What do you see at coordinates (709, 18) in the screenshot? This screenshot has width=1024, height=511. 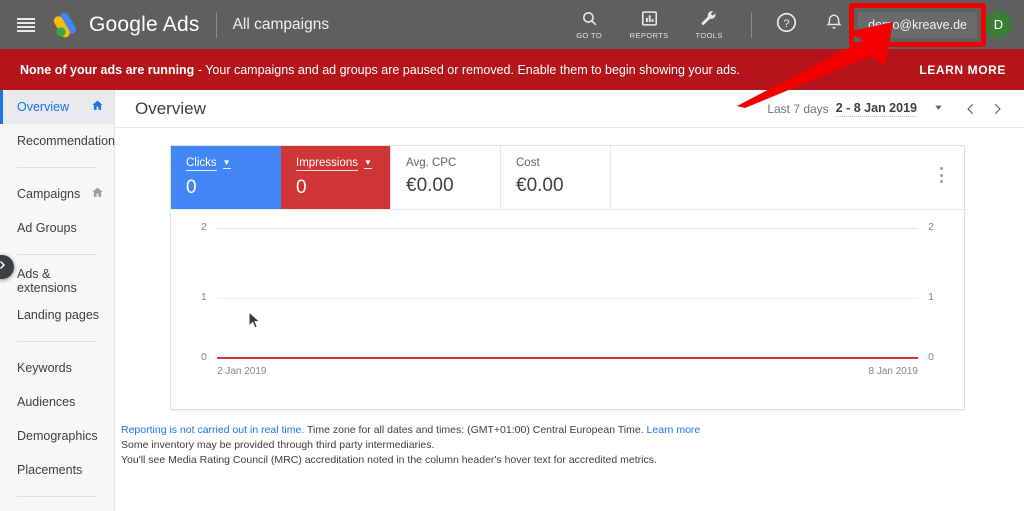 I see `tools-wrench-icon` at bounding box center [709, 18].